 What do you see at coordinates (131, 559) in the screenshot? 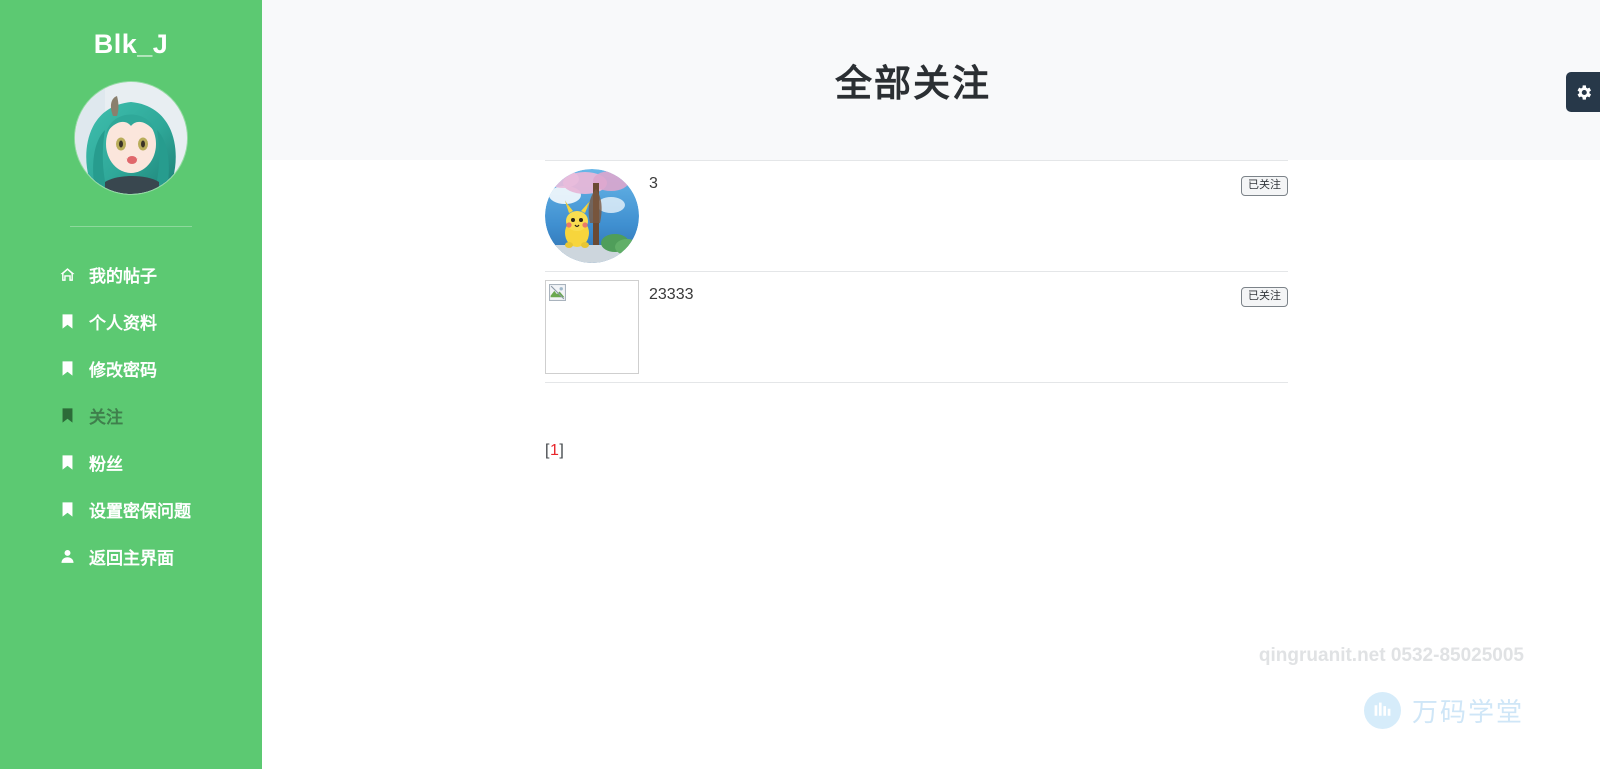
I see `sidebar-item-label: 返回主界面` at bounding box center [131, 559].